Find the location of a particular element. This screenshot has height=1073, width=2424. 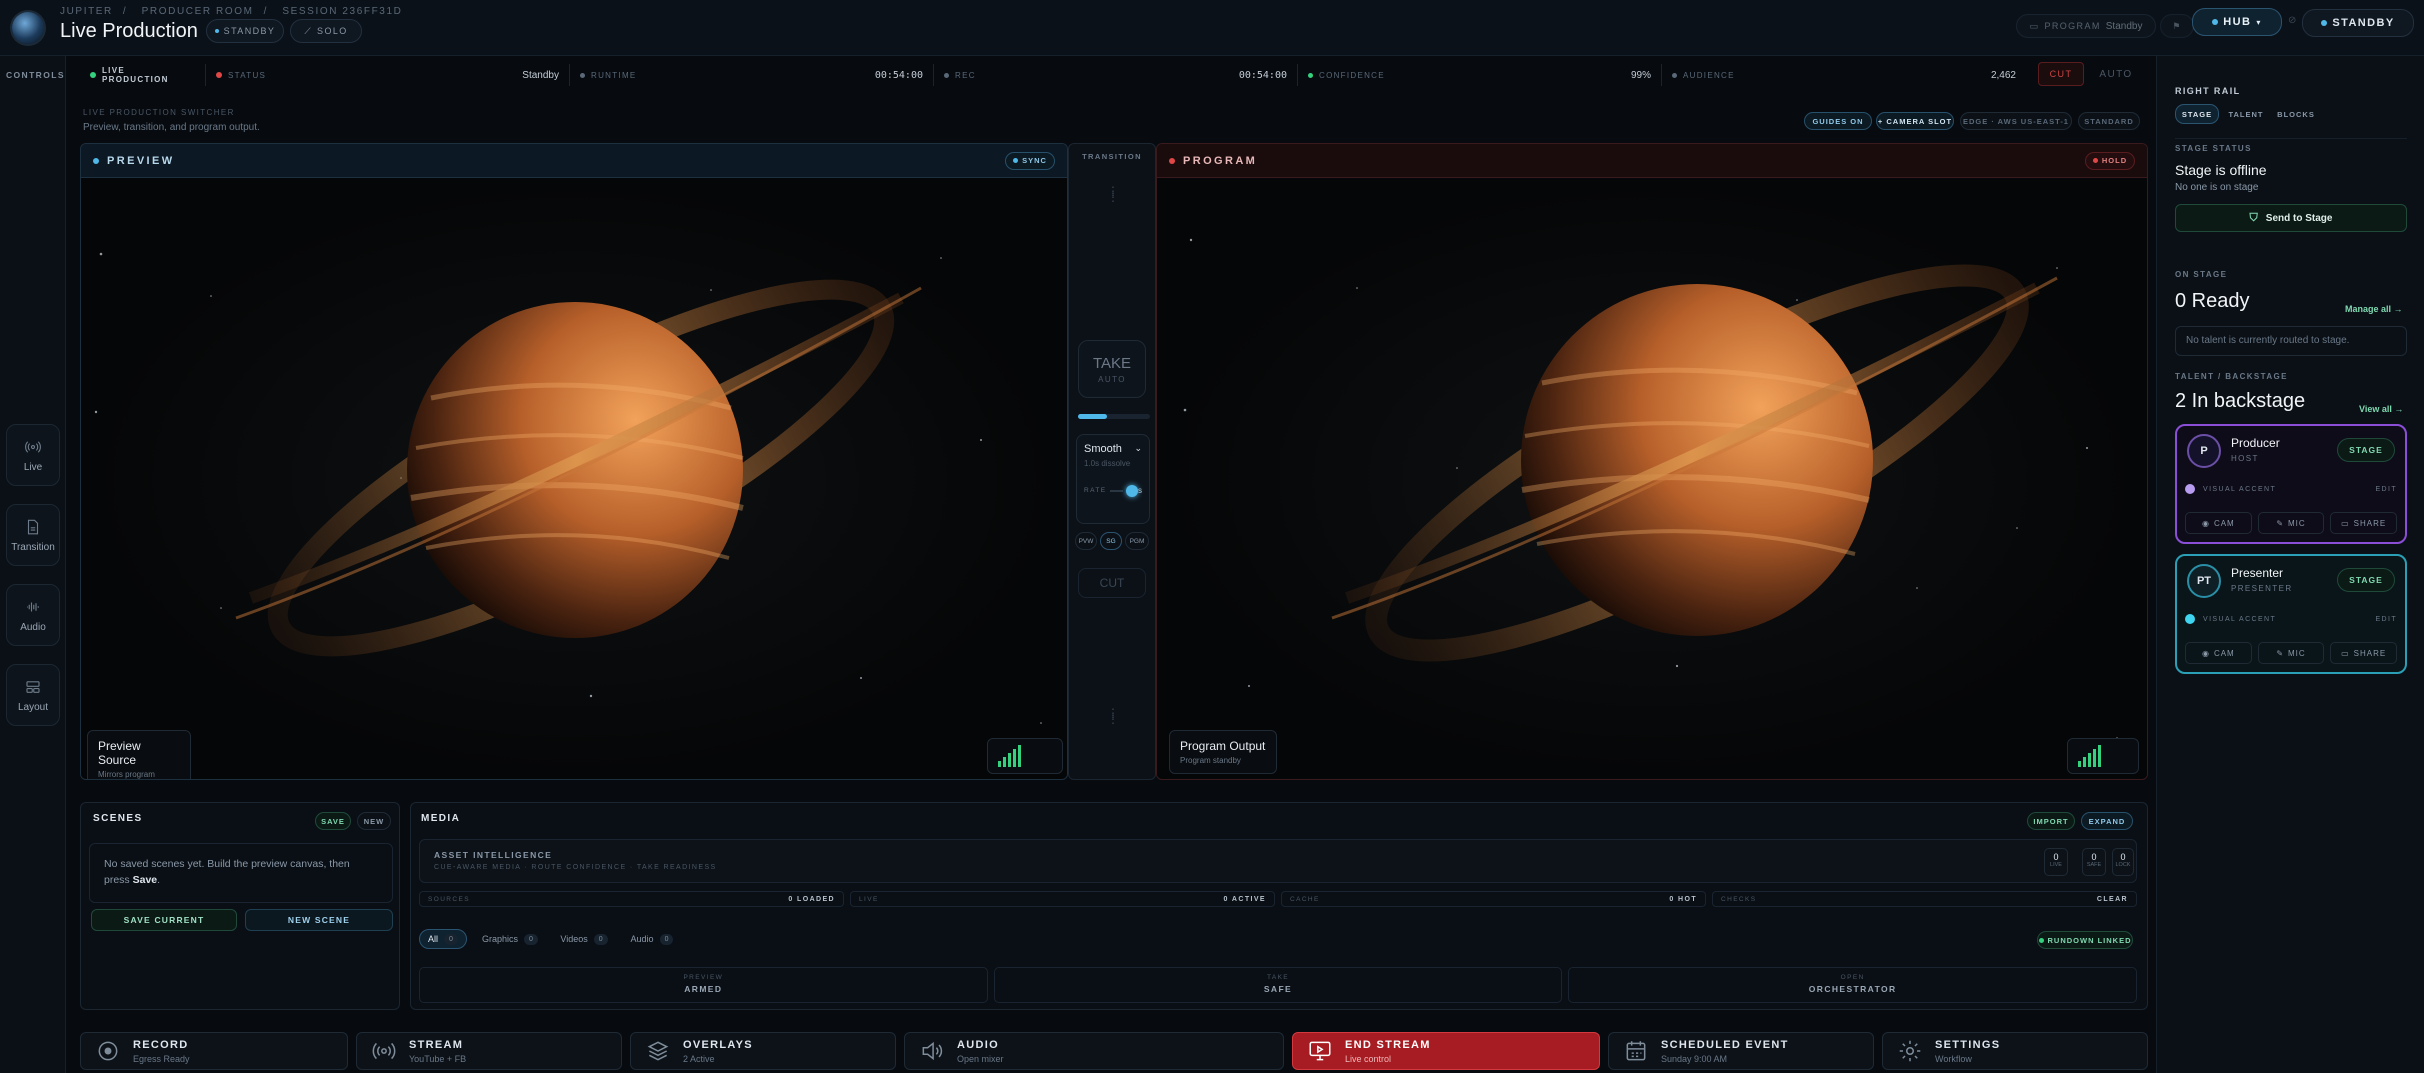

overlays-button: OVERLAYS 2 Active is located at coordinates (763, 1051).